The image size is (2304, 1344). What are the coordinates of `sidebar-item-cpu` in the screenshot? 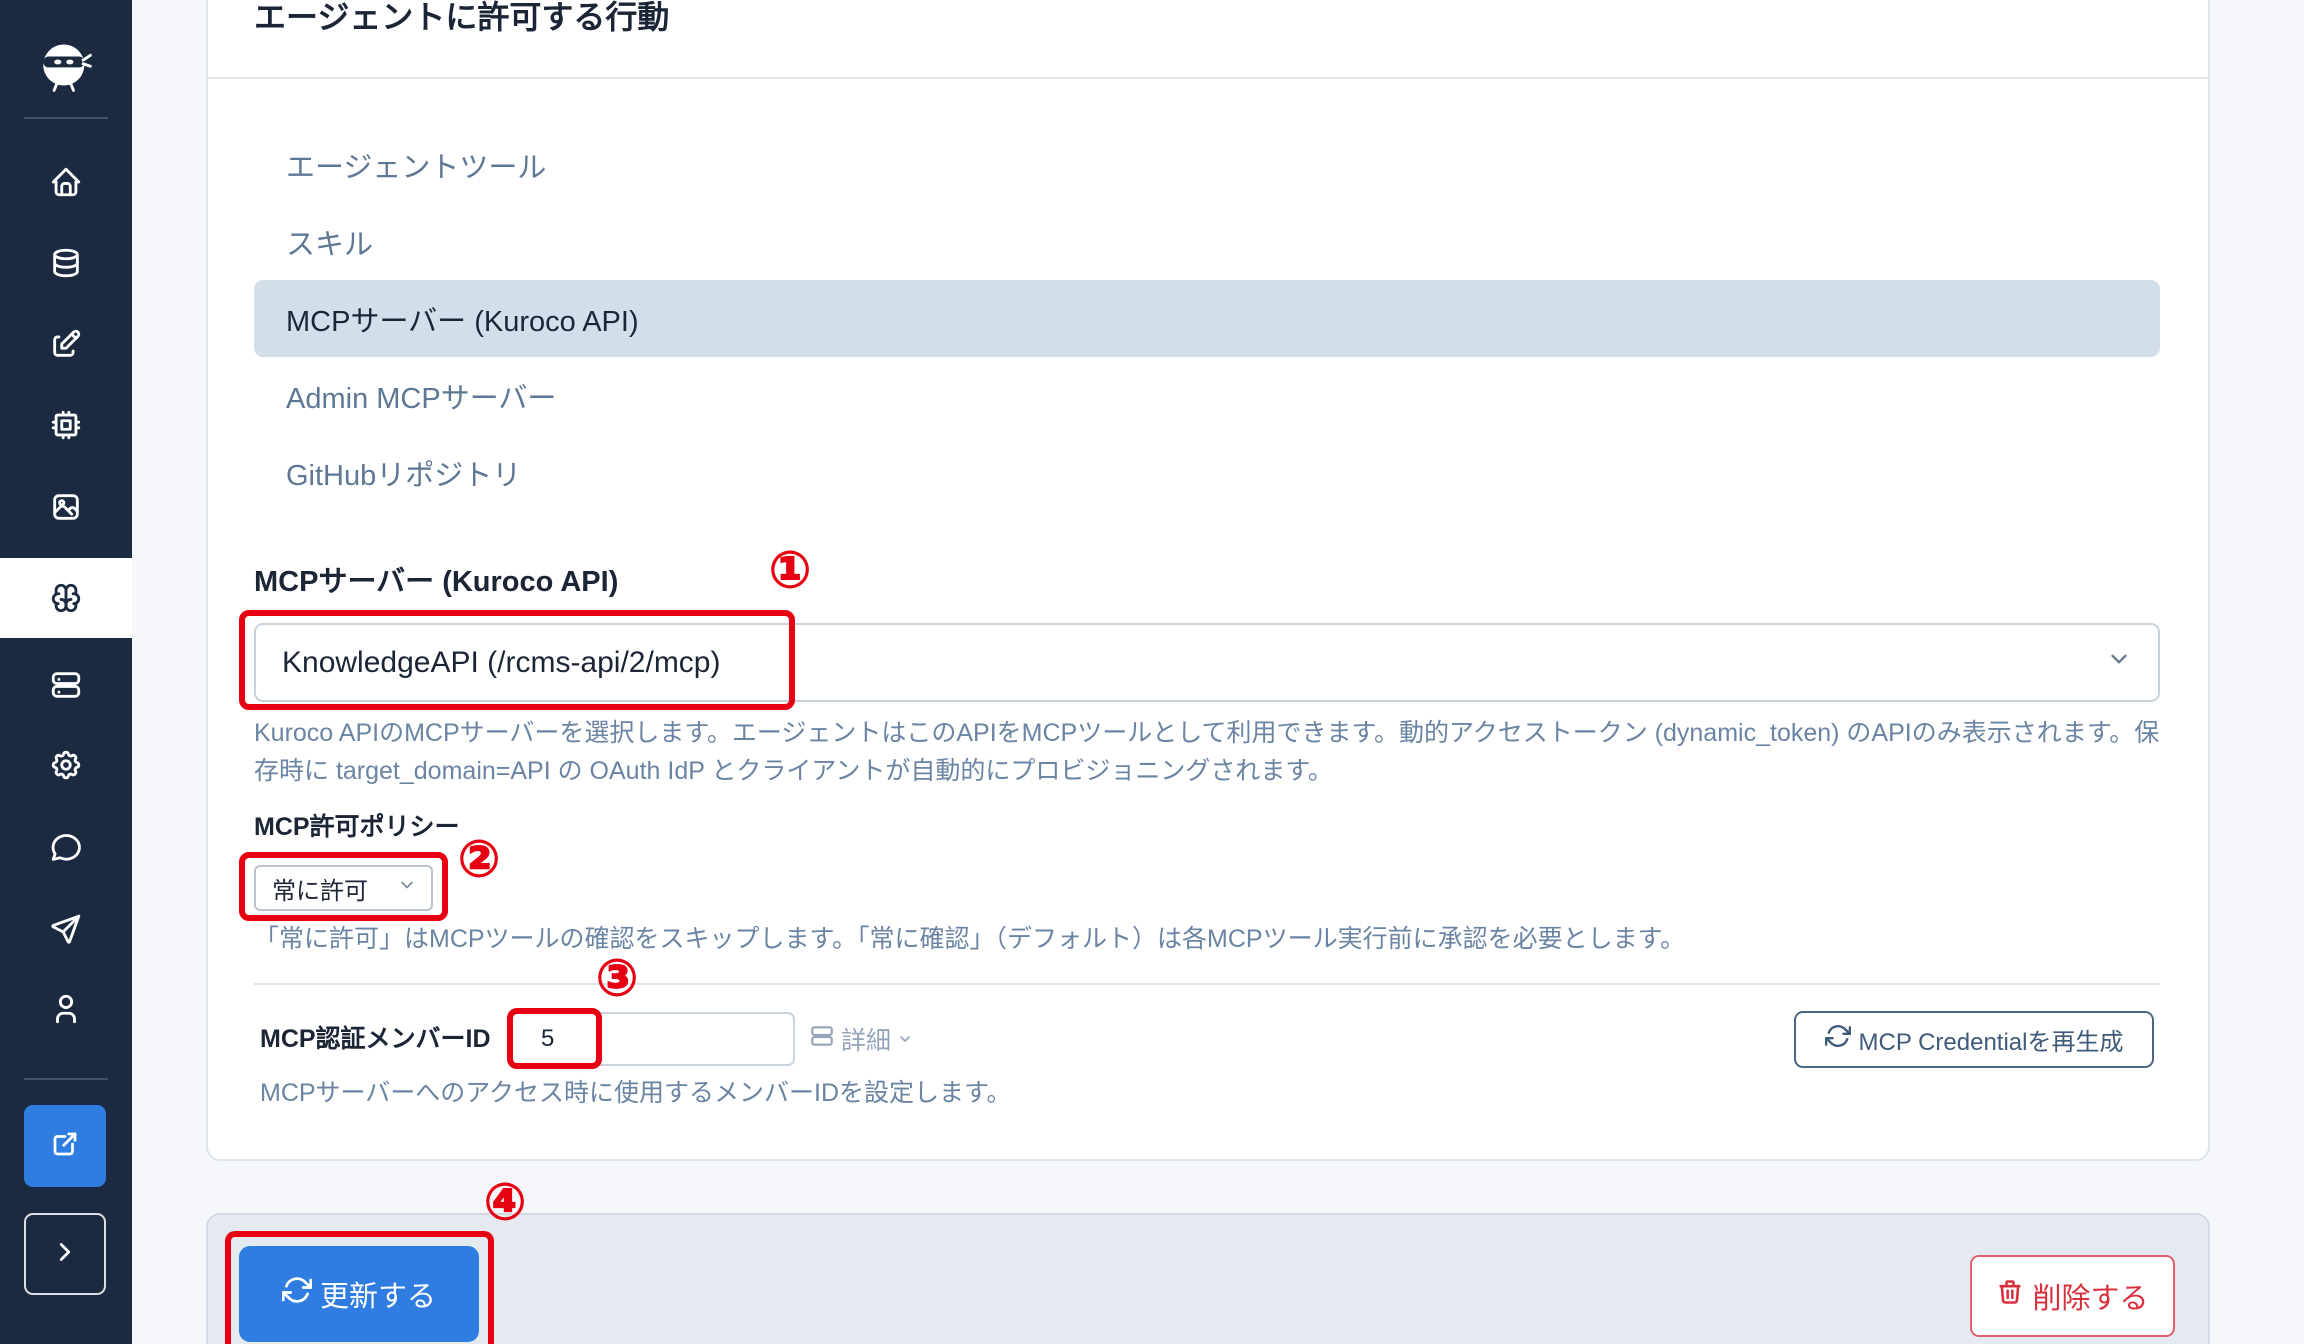 It's located at (66, 425).